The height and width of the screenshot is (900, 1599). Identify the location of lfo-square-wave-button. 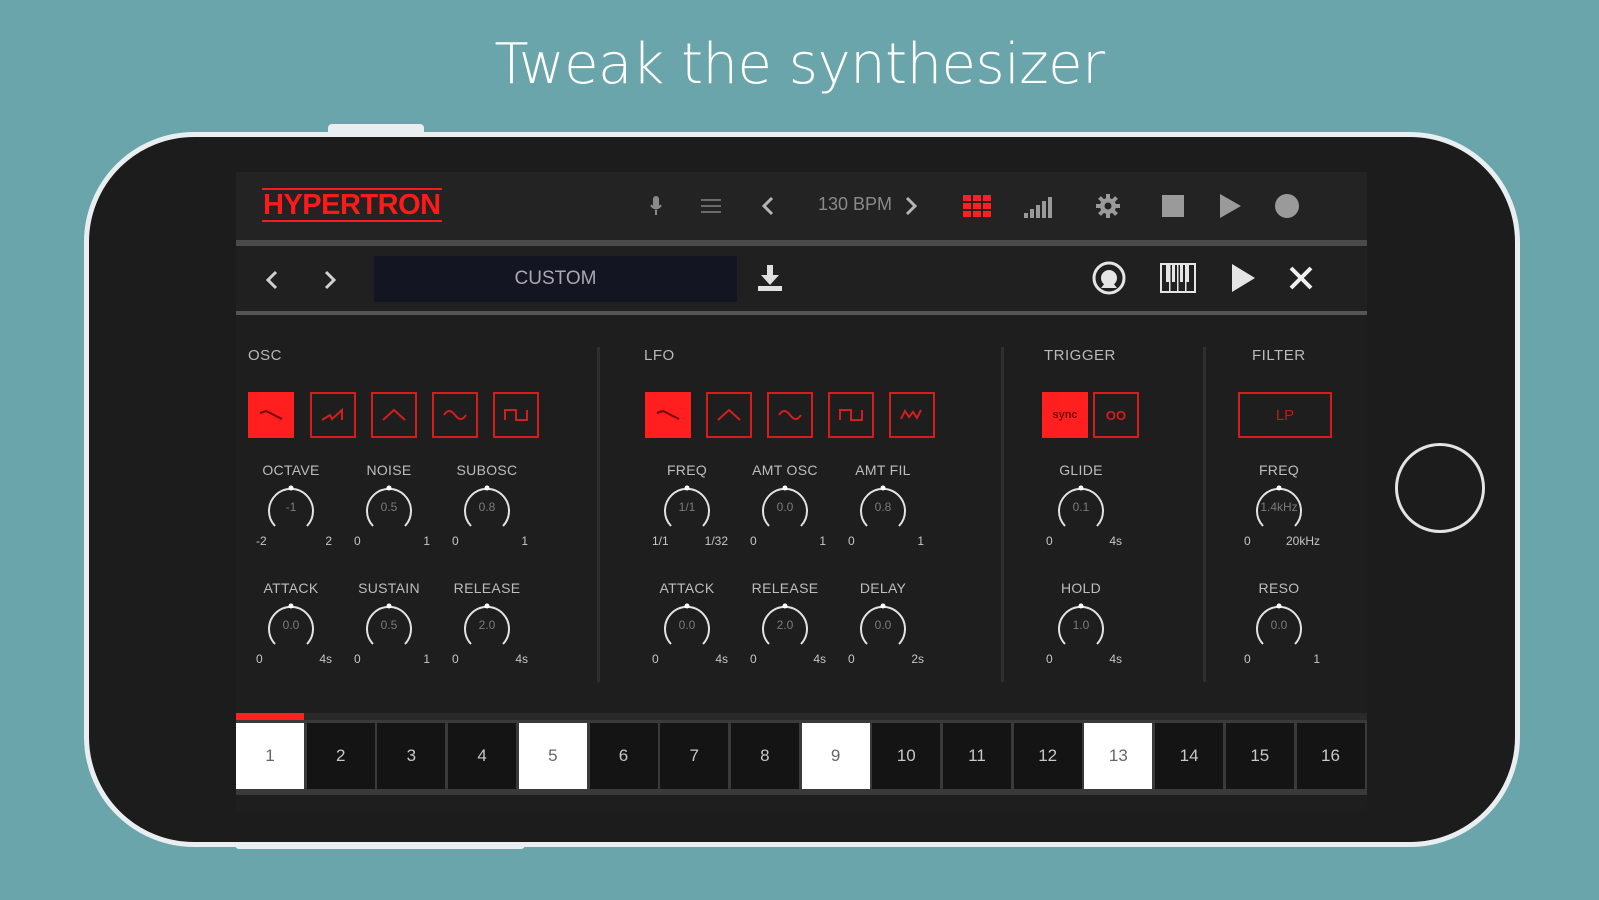
(851, 415).